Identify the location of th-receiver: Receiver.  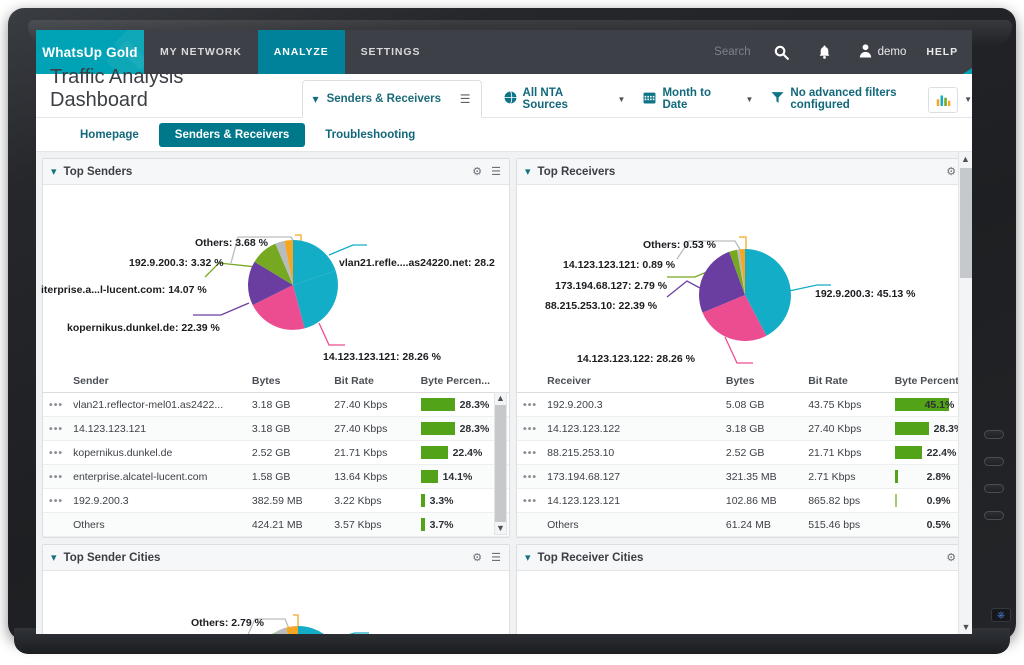
(632, 381).